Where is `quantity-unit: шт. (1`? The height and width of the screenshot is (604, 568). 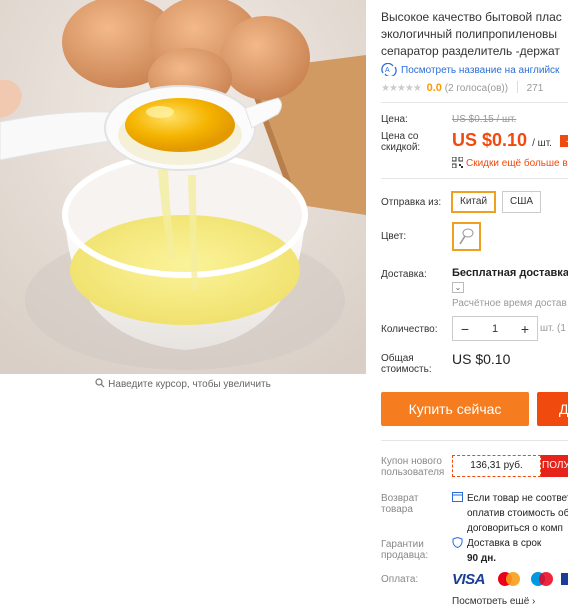 quantity-unit: шт. (1 is located at coordinates (553, 328).